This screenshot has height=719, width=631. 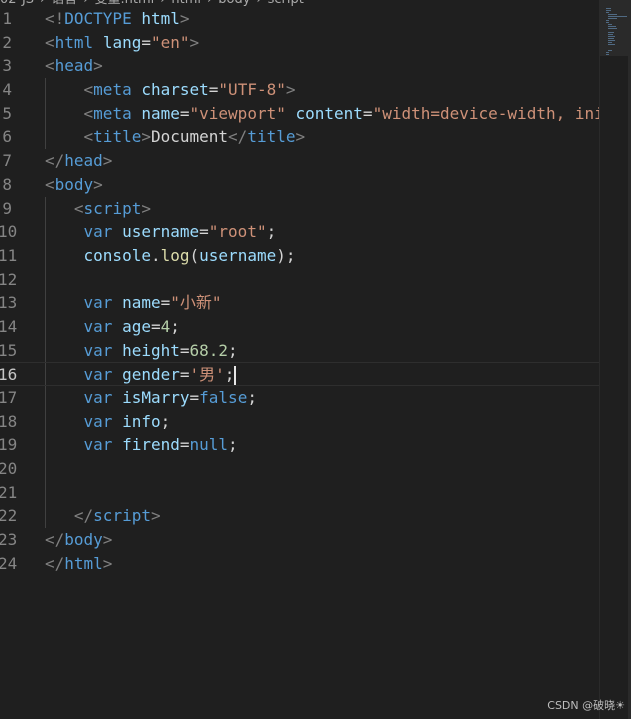 What do you see at coordinates (300, 232) in the screenshot?
I see `code-line: 10 var username="root";` at bounding box center [300, 232].